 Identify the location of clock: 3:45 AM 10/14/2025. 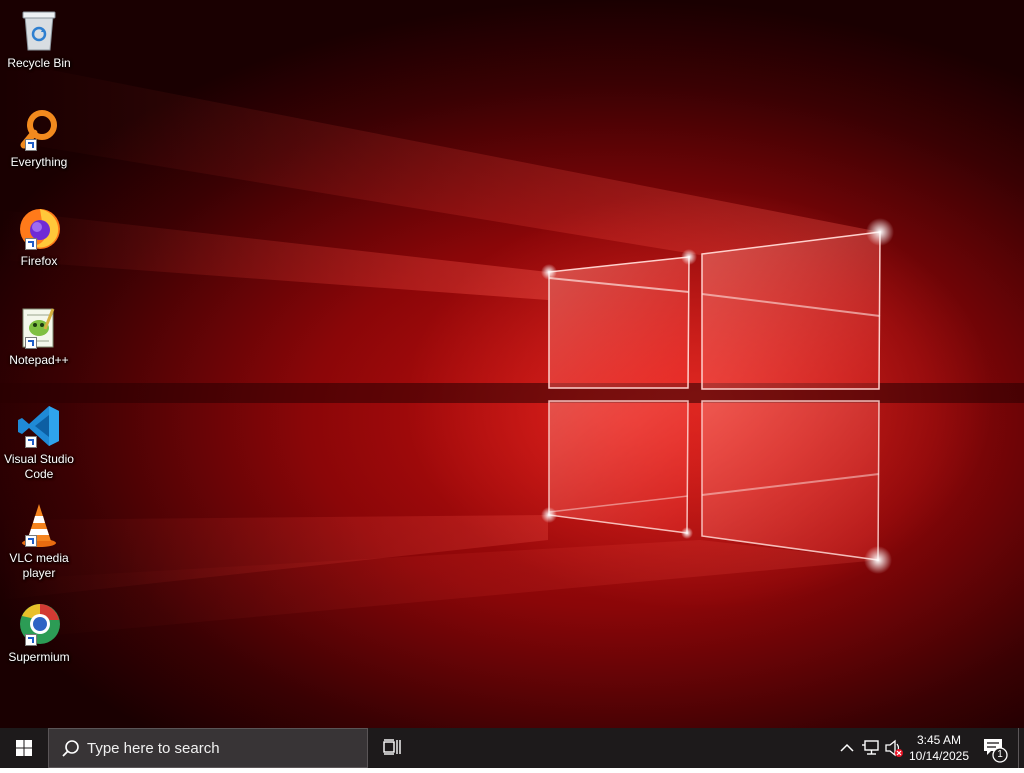
(939, 748).